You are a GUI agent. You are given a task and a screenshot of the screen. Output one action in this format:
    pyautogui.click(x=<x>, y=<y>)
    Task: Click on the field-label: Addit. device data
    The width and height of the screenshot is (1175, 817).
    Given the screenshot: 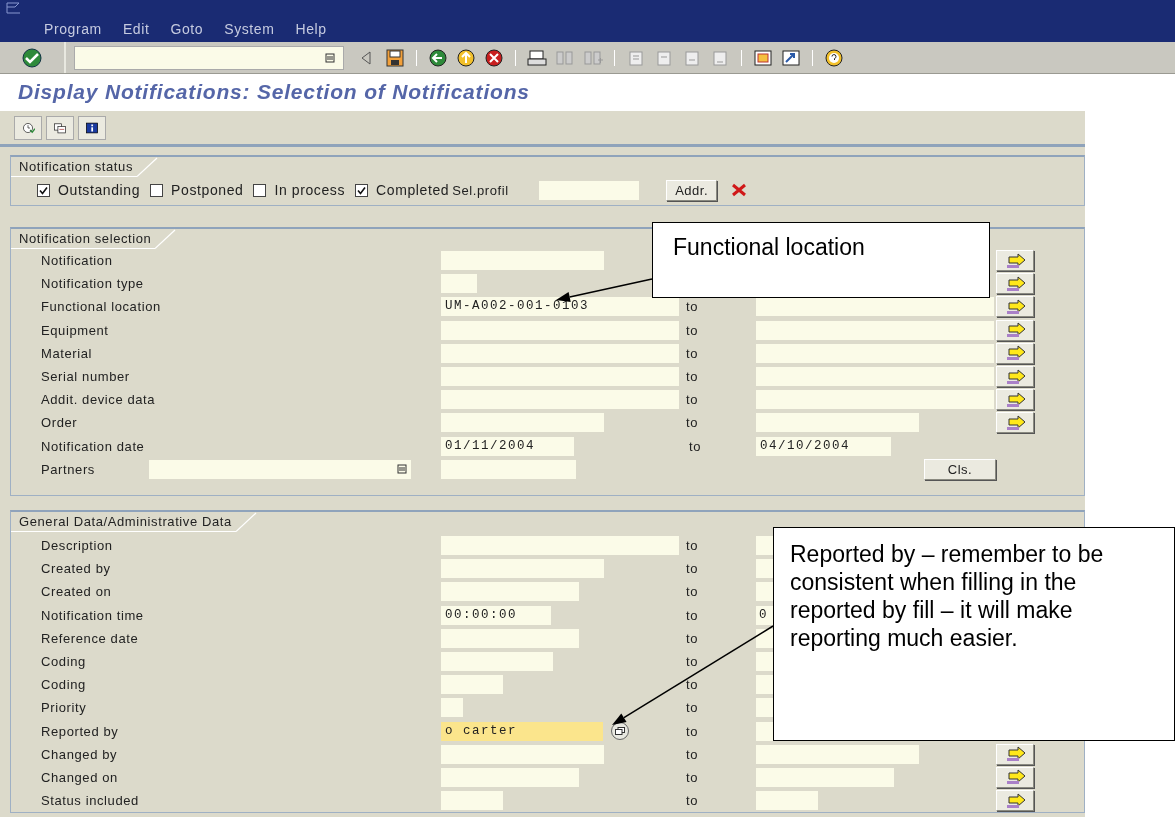 What is the action you would take?
    pyautogui.click(x=99, y=400)
    